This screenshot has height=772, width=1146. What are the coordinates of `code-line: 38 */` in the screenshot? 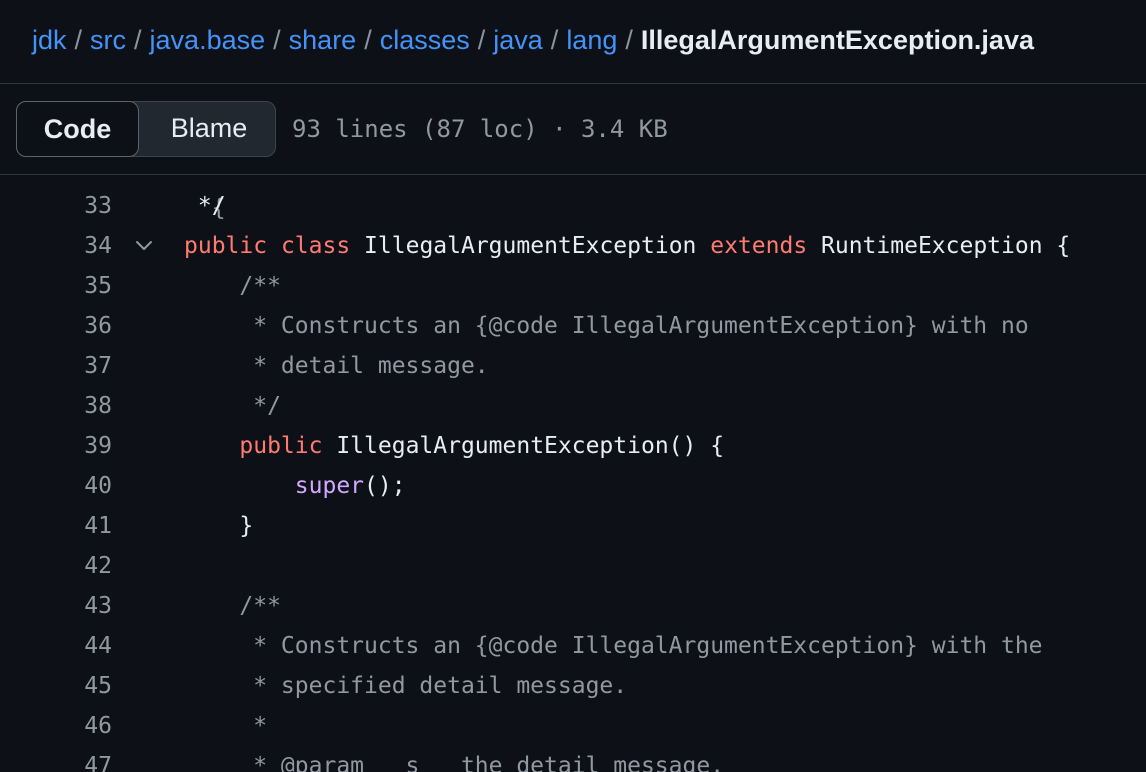 It's located at (573, 406).